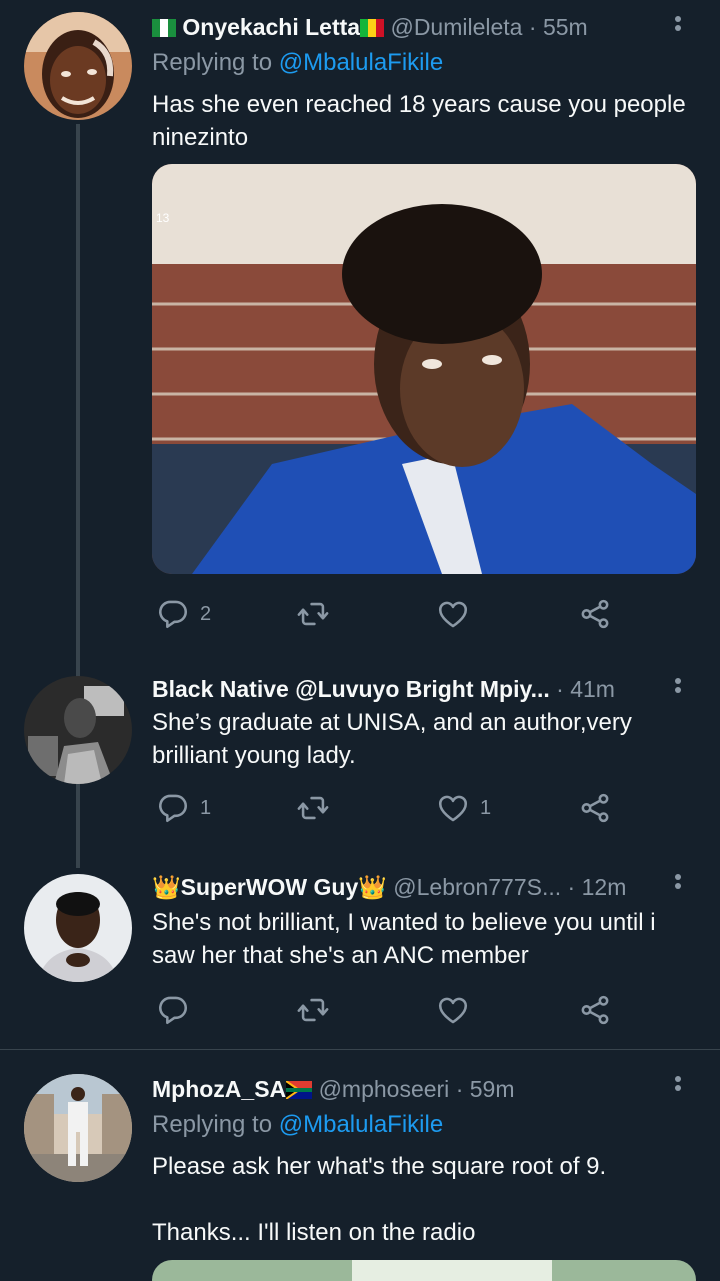 The image size is (720, 1281). I want to click on handle: @Dumileleta, so click(456, 27).